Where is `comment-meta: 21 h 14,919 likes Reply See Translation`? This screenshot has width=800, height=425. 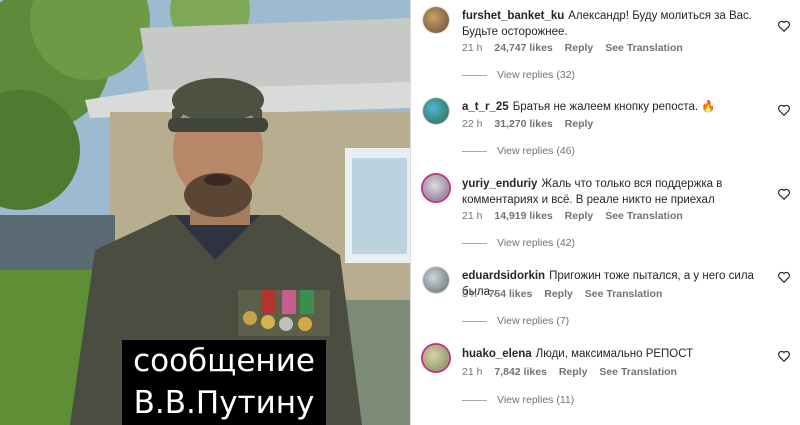
comment-meta: 21 h 14,919 likes Reply See Translation is located at coordinates (577, 216).